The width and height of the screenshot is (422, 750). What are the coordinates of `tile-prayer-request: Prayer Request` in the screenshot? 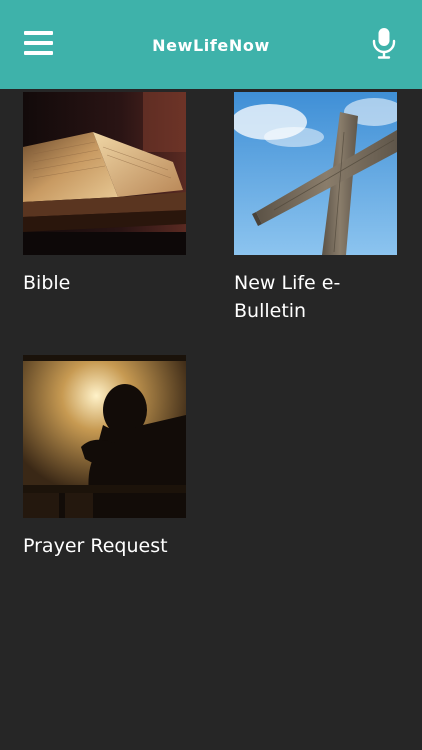 It's located at (104, 457).